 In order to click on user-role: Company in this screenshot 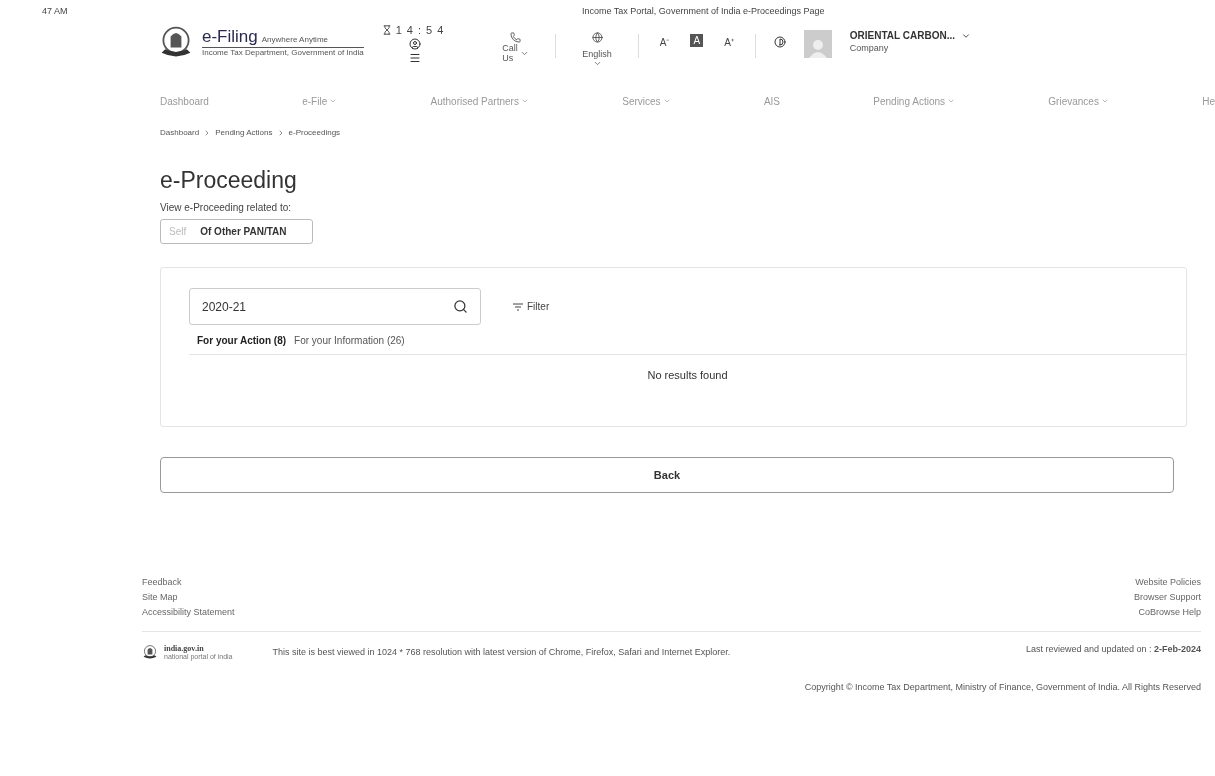, I will do `click(869, 48)`.